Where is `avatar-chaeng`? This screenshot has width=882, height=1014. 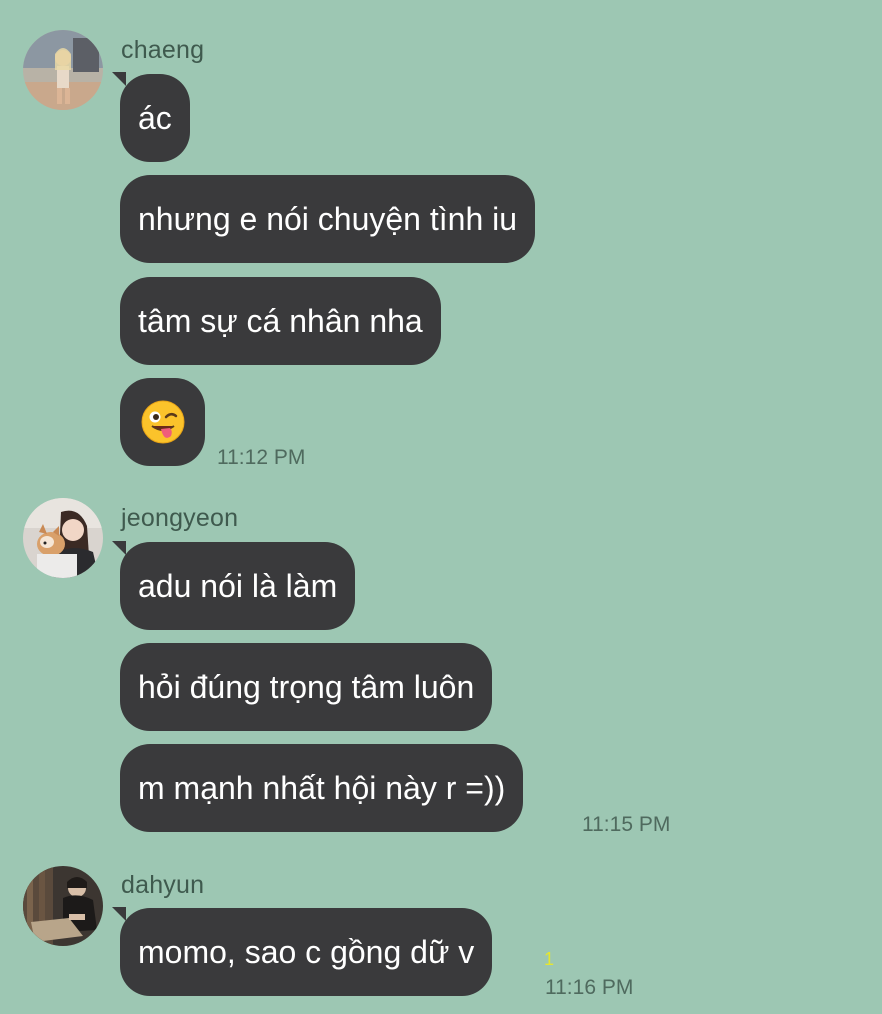
avatar-chaeng is located at coordinates (63, 70).